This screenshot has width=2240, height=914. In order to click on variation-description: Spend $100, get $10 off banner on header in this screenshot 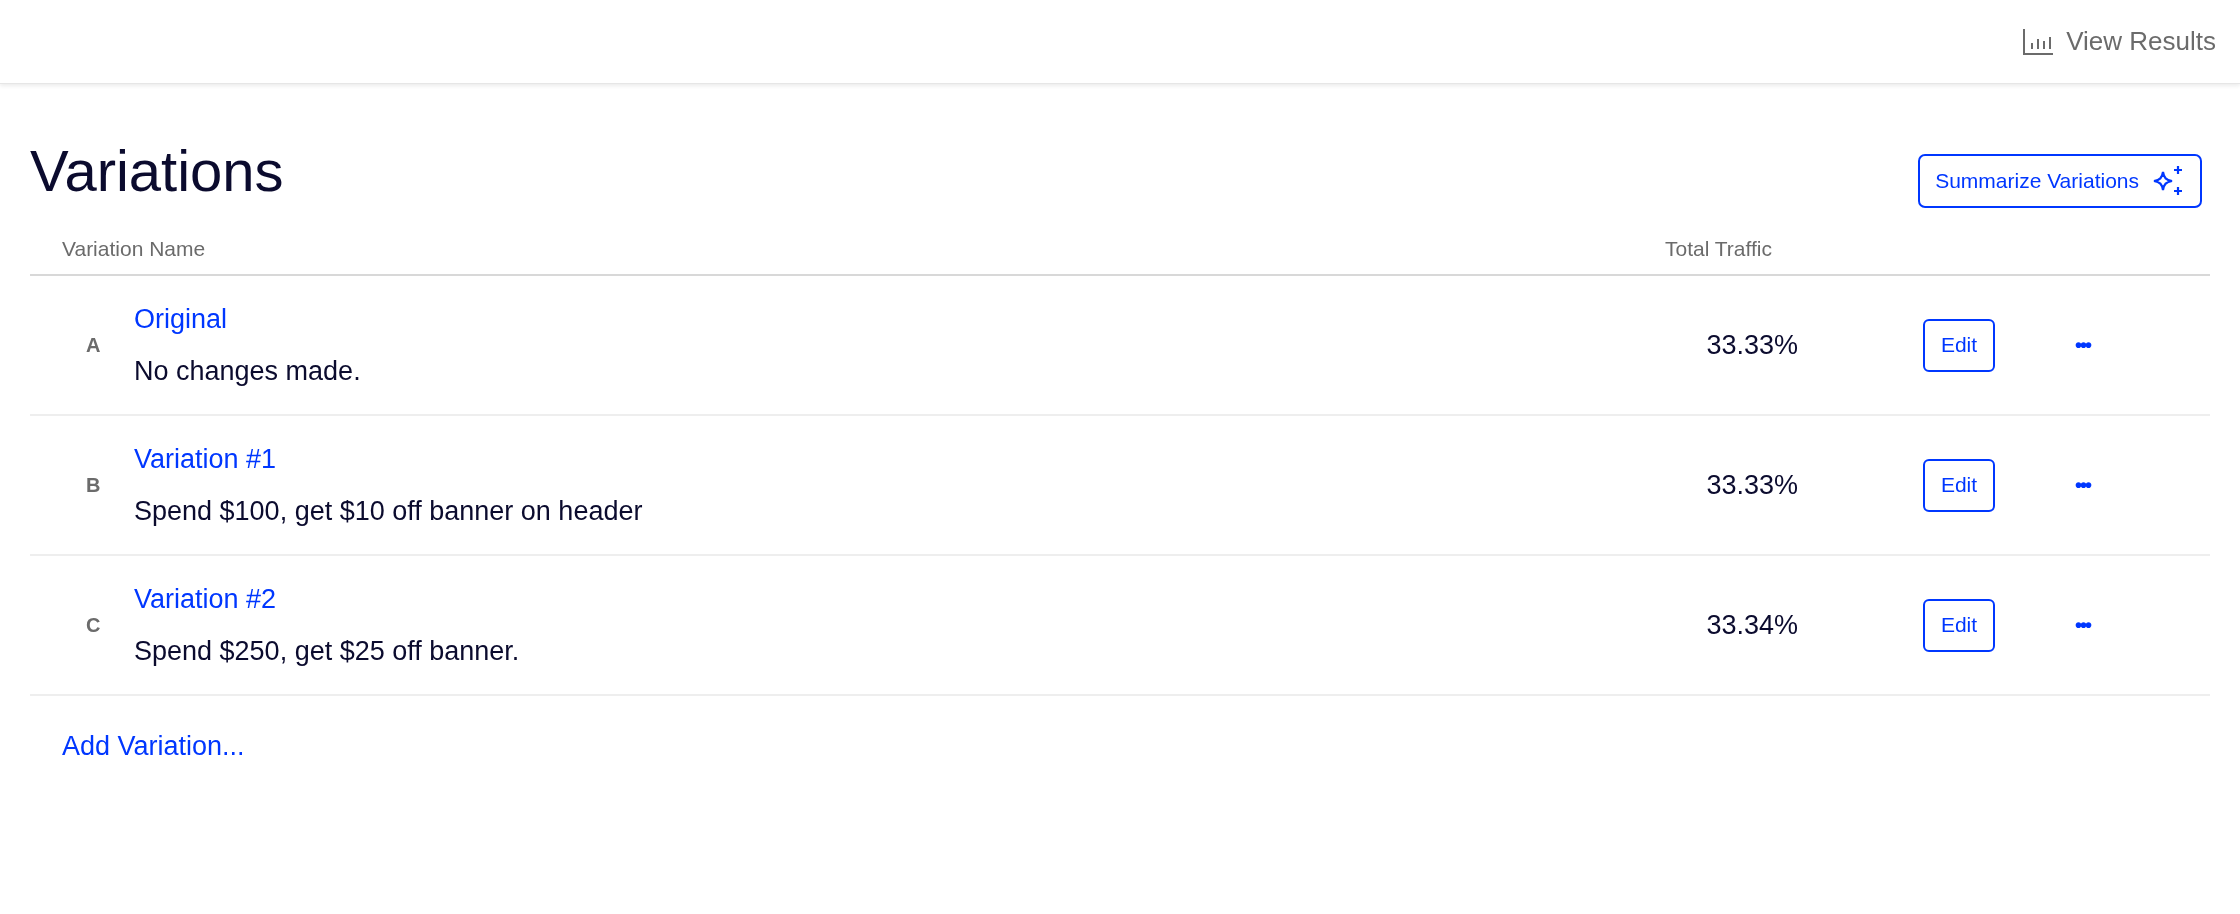, I will do `click(388, 511)`.